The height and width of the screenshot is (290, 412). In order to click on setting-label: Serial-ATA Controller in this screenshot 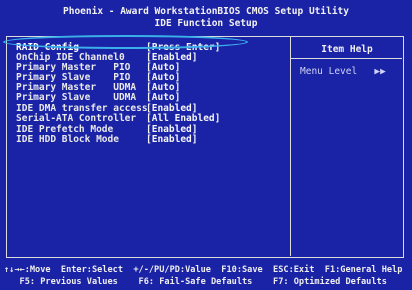, I will do `click(76, 118)`.